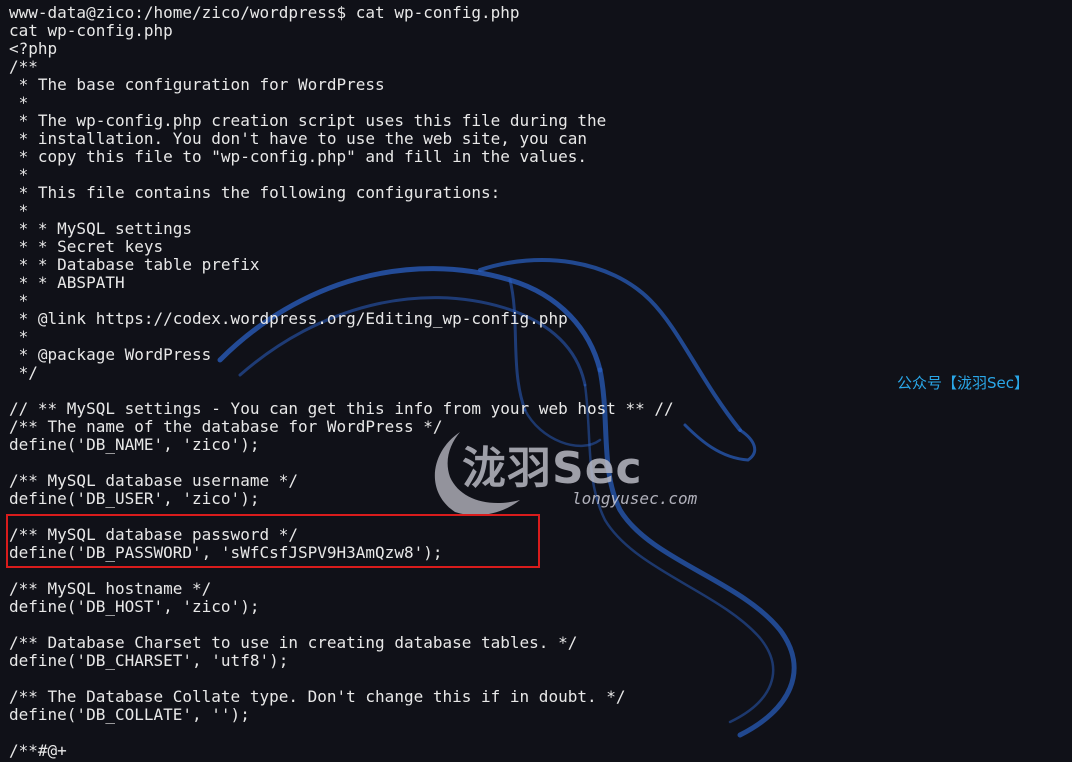  Describe the element at coordinates (91, 30) in the screenshot. I see `terminal-line: cat wp-config.php` at that location.